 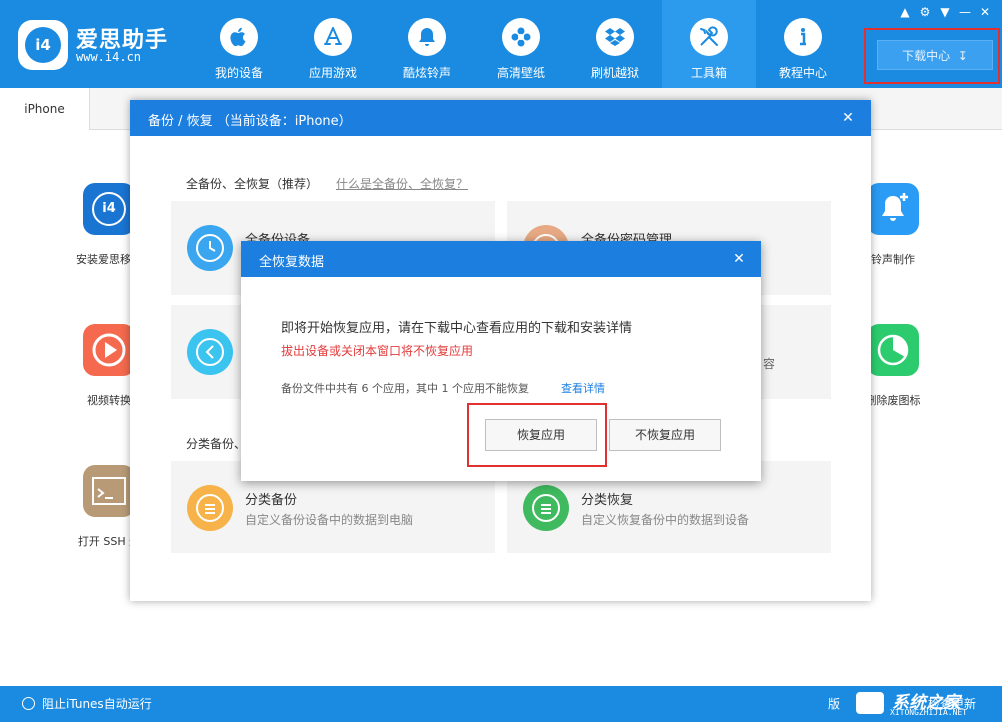 I want to click on dropbox-icon, so click(x=615, y=37).